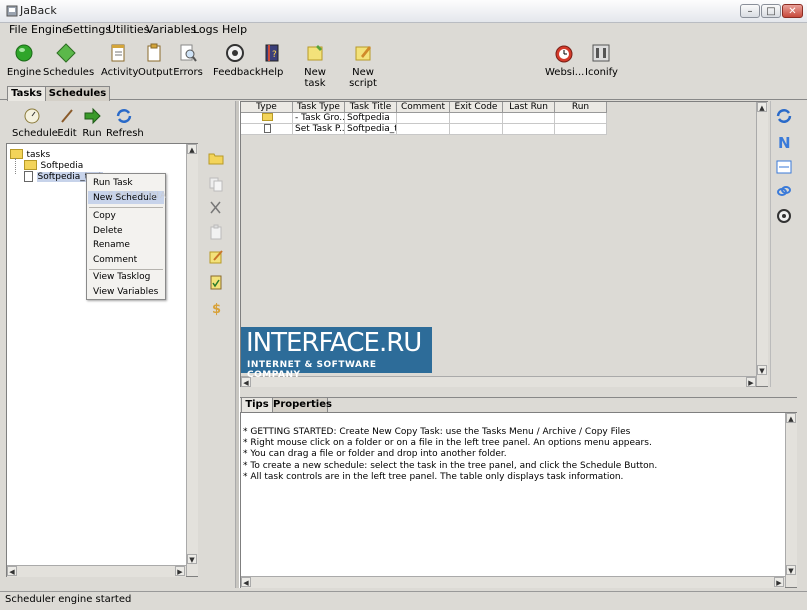 The width and height of the screenshot is (807, 610). I want to click on ctx-copy: Copy, so click(104, 216).